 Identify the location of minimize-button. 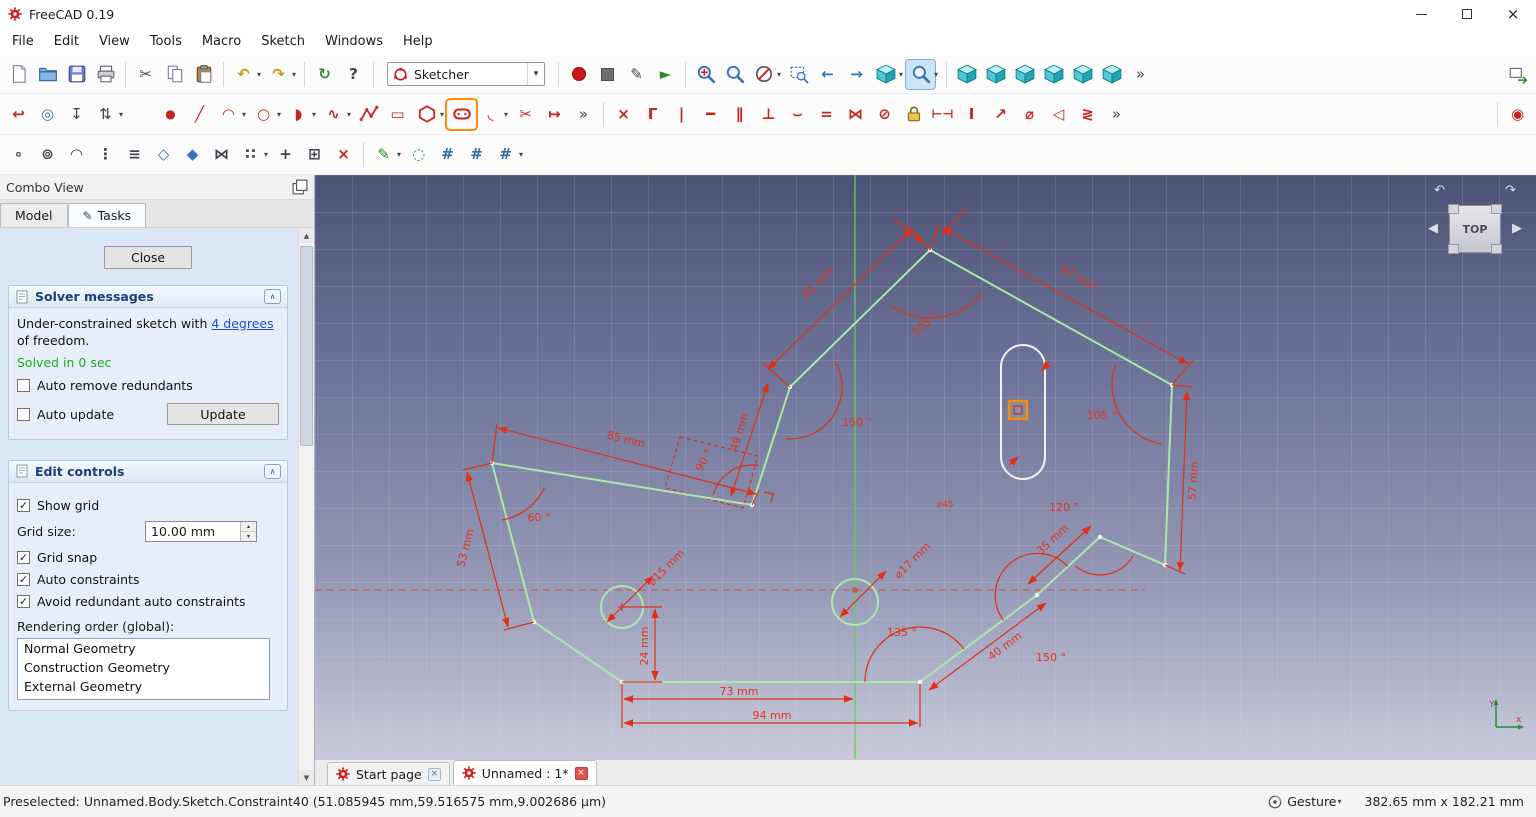
(1421, 14).